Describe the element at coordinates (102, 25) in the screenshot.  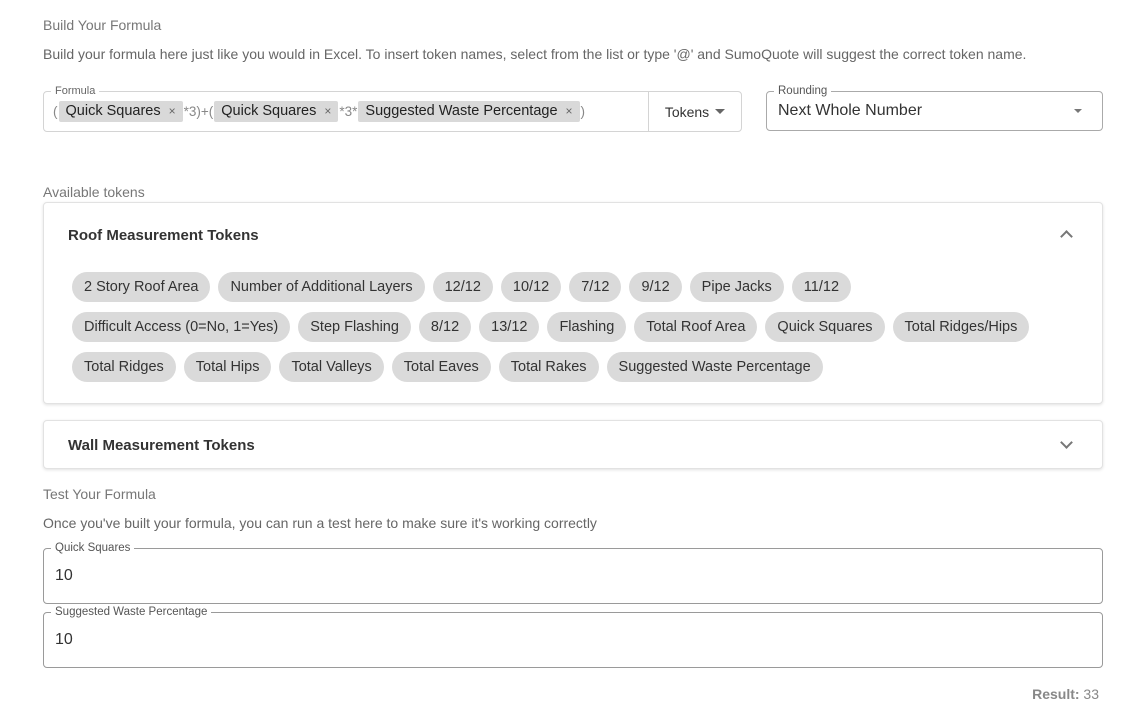
I see `build-formula-title: Build Your Formula` at that location.